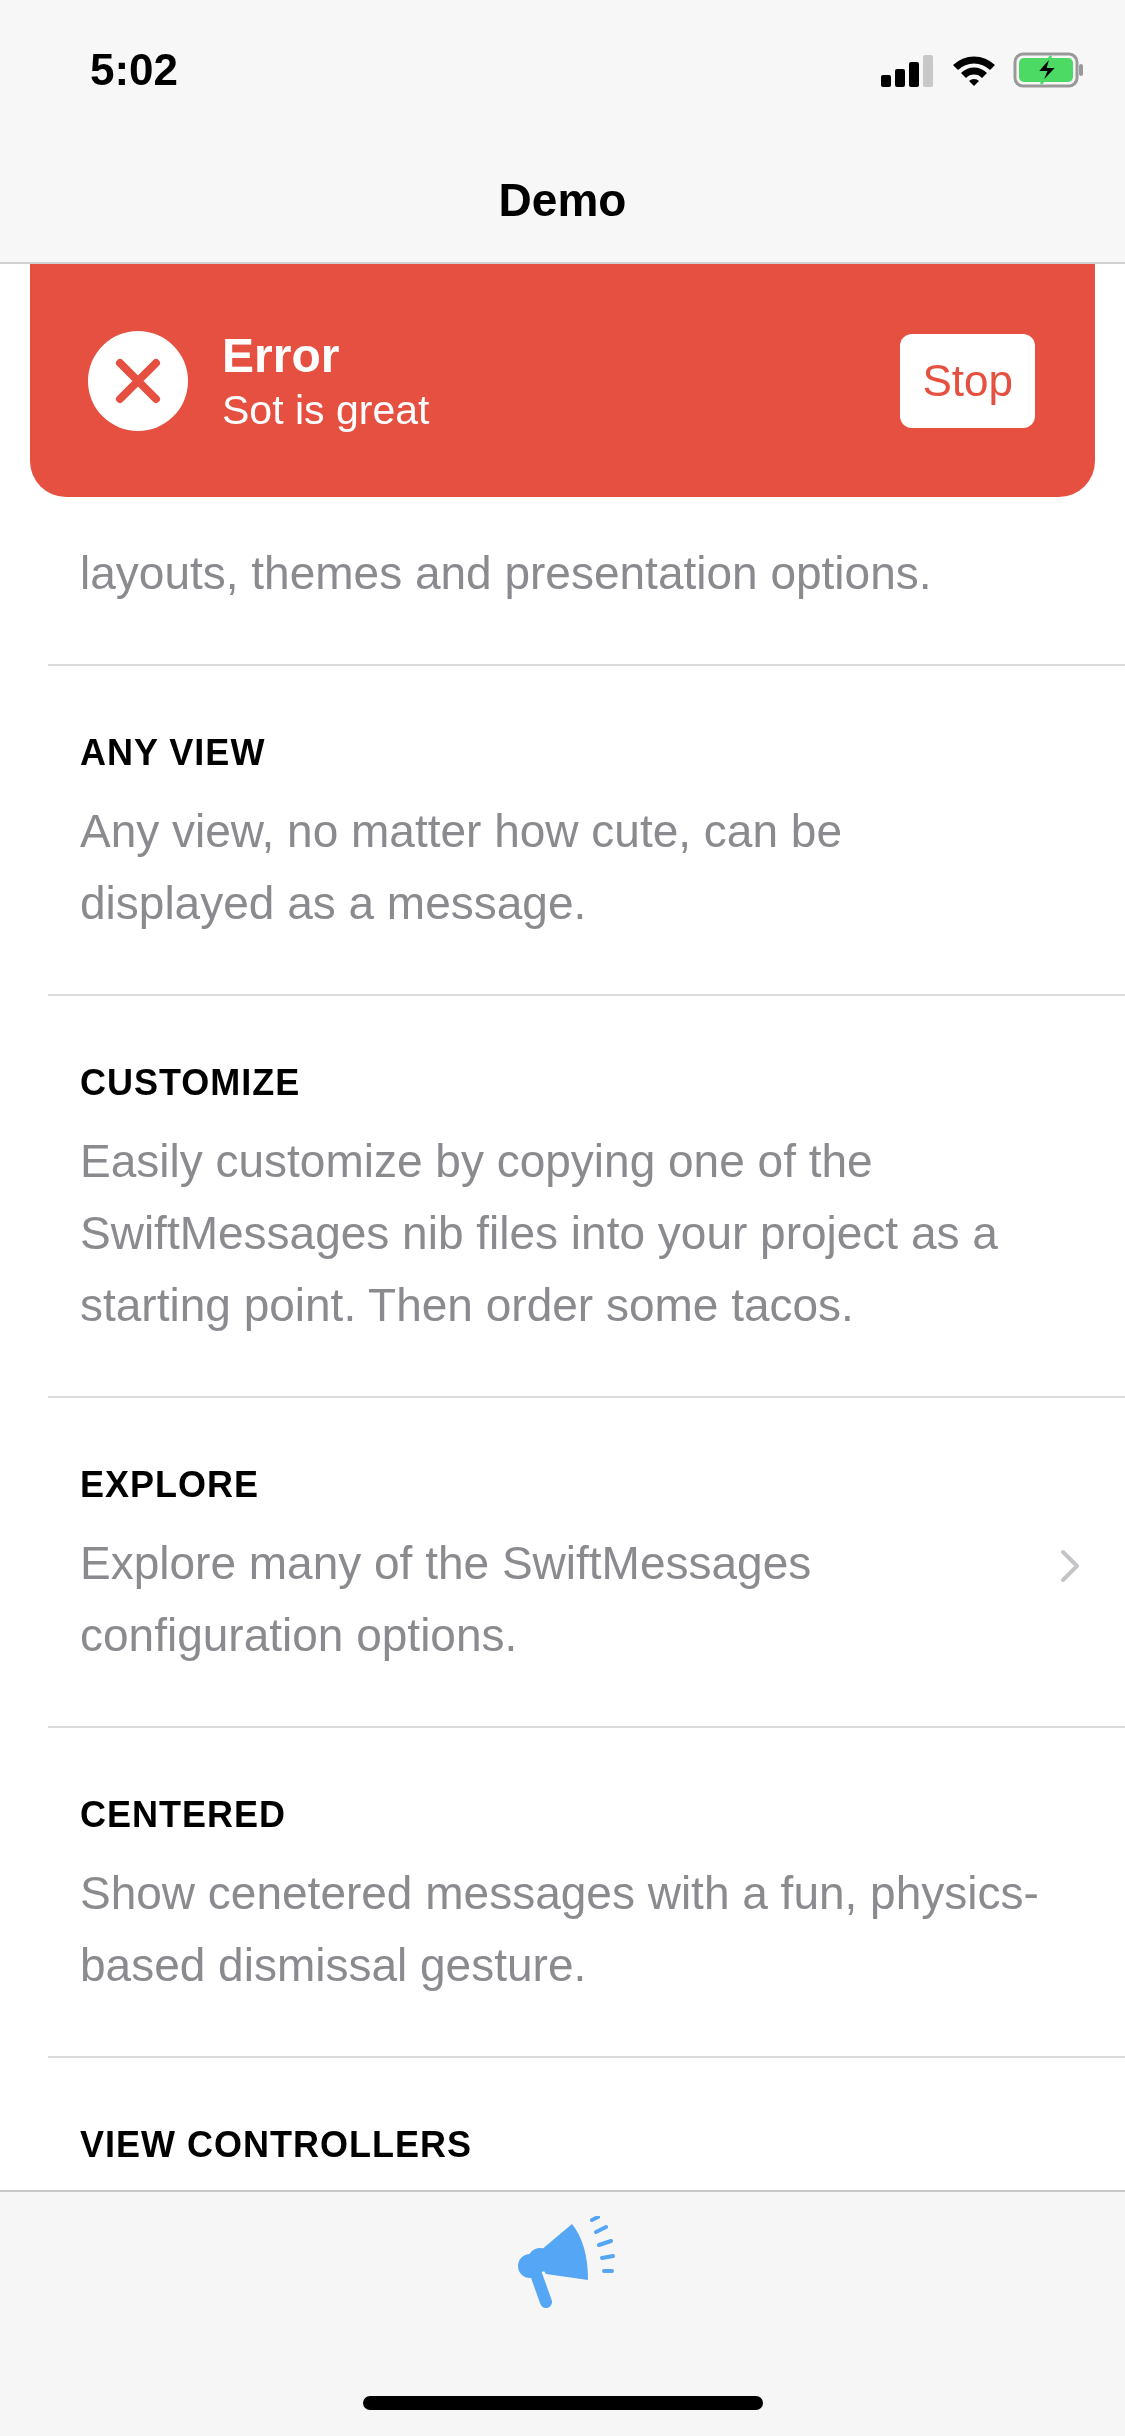 The height and width of the screenshot is (2436, 1125). What do you see at coordinates (173, 753) in the screenshot?
I see `row-title: ANY VIEW` at bounding box center [173, 753].